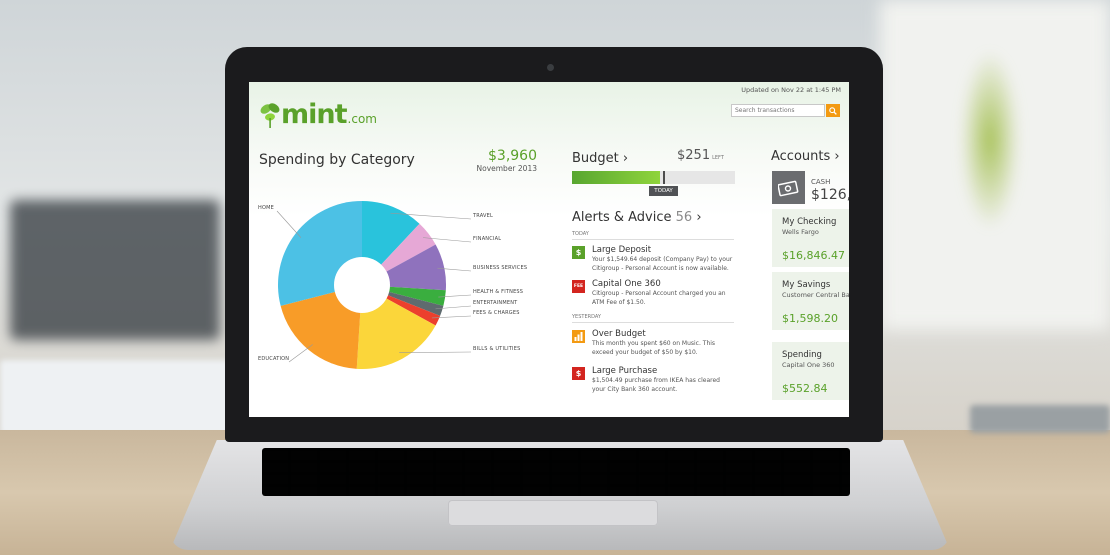  I want to click on account-name: My Checking, so click(809, 222).